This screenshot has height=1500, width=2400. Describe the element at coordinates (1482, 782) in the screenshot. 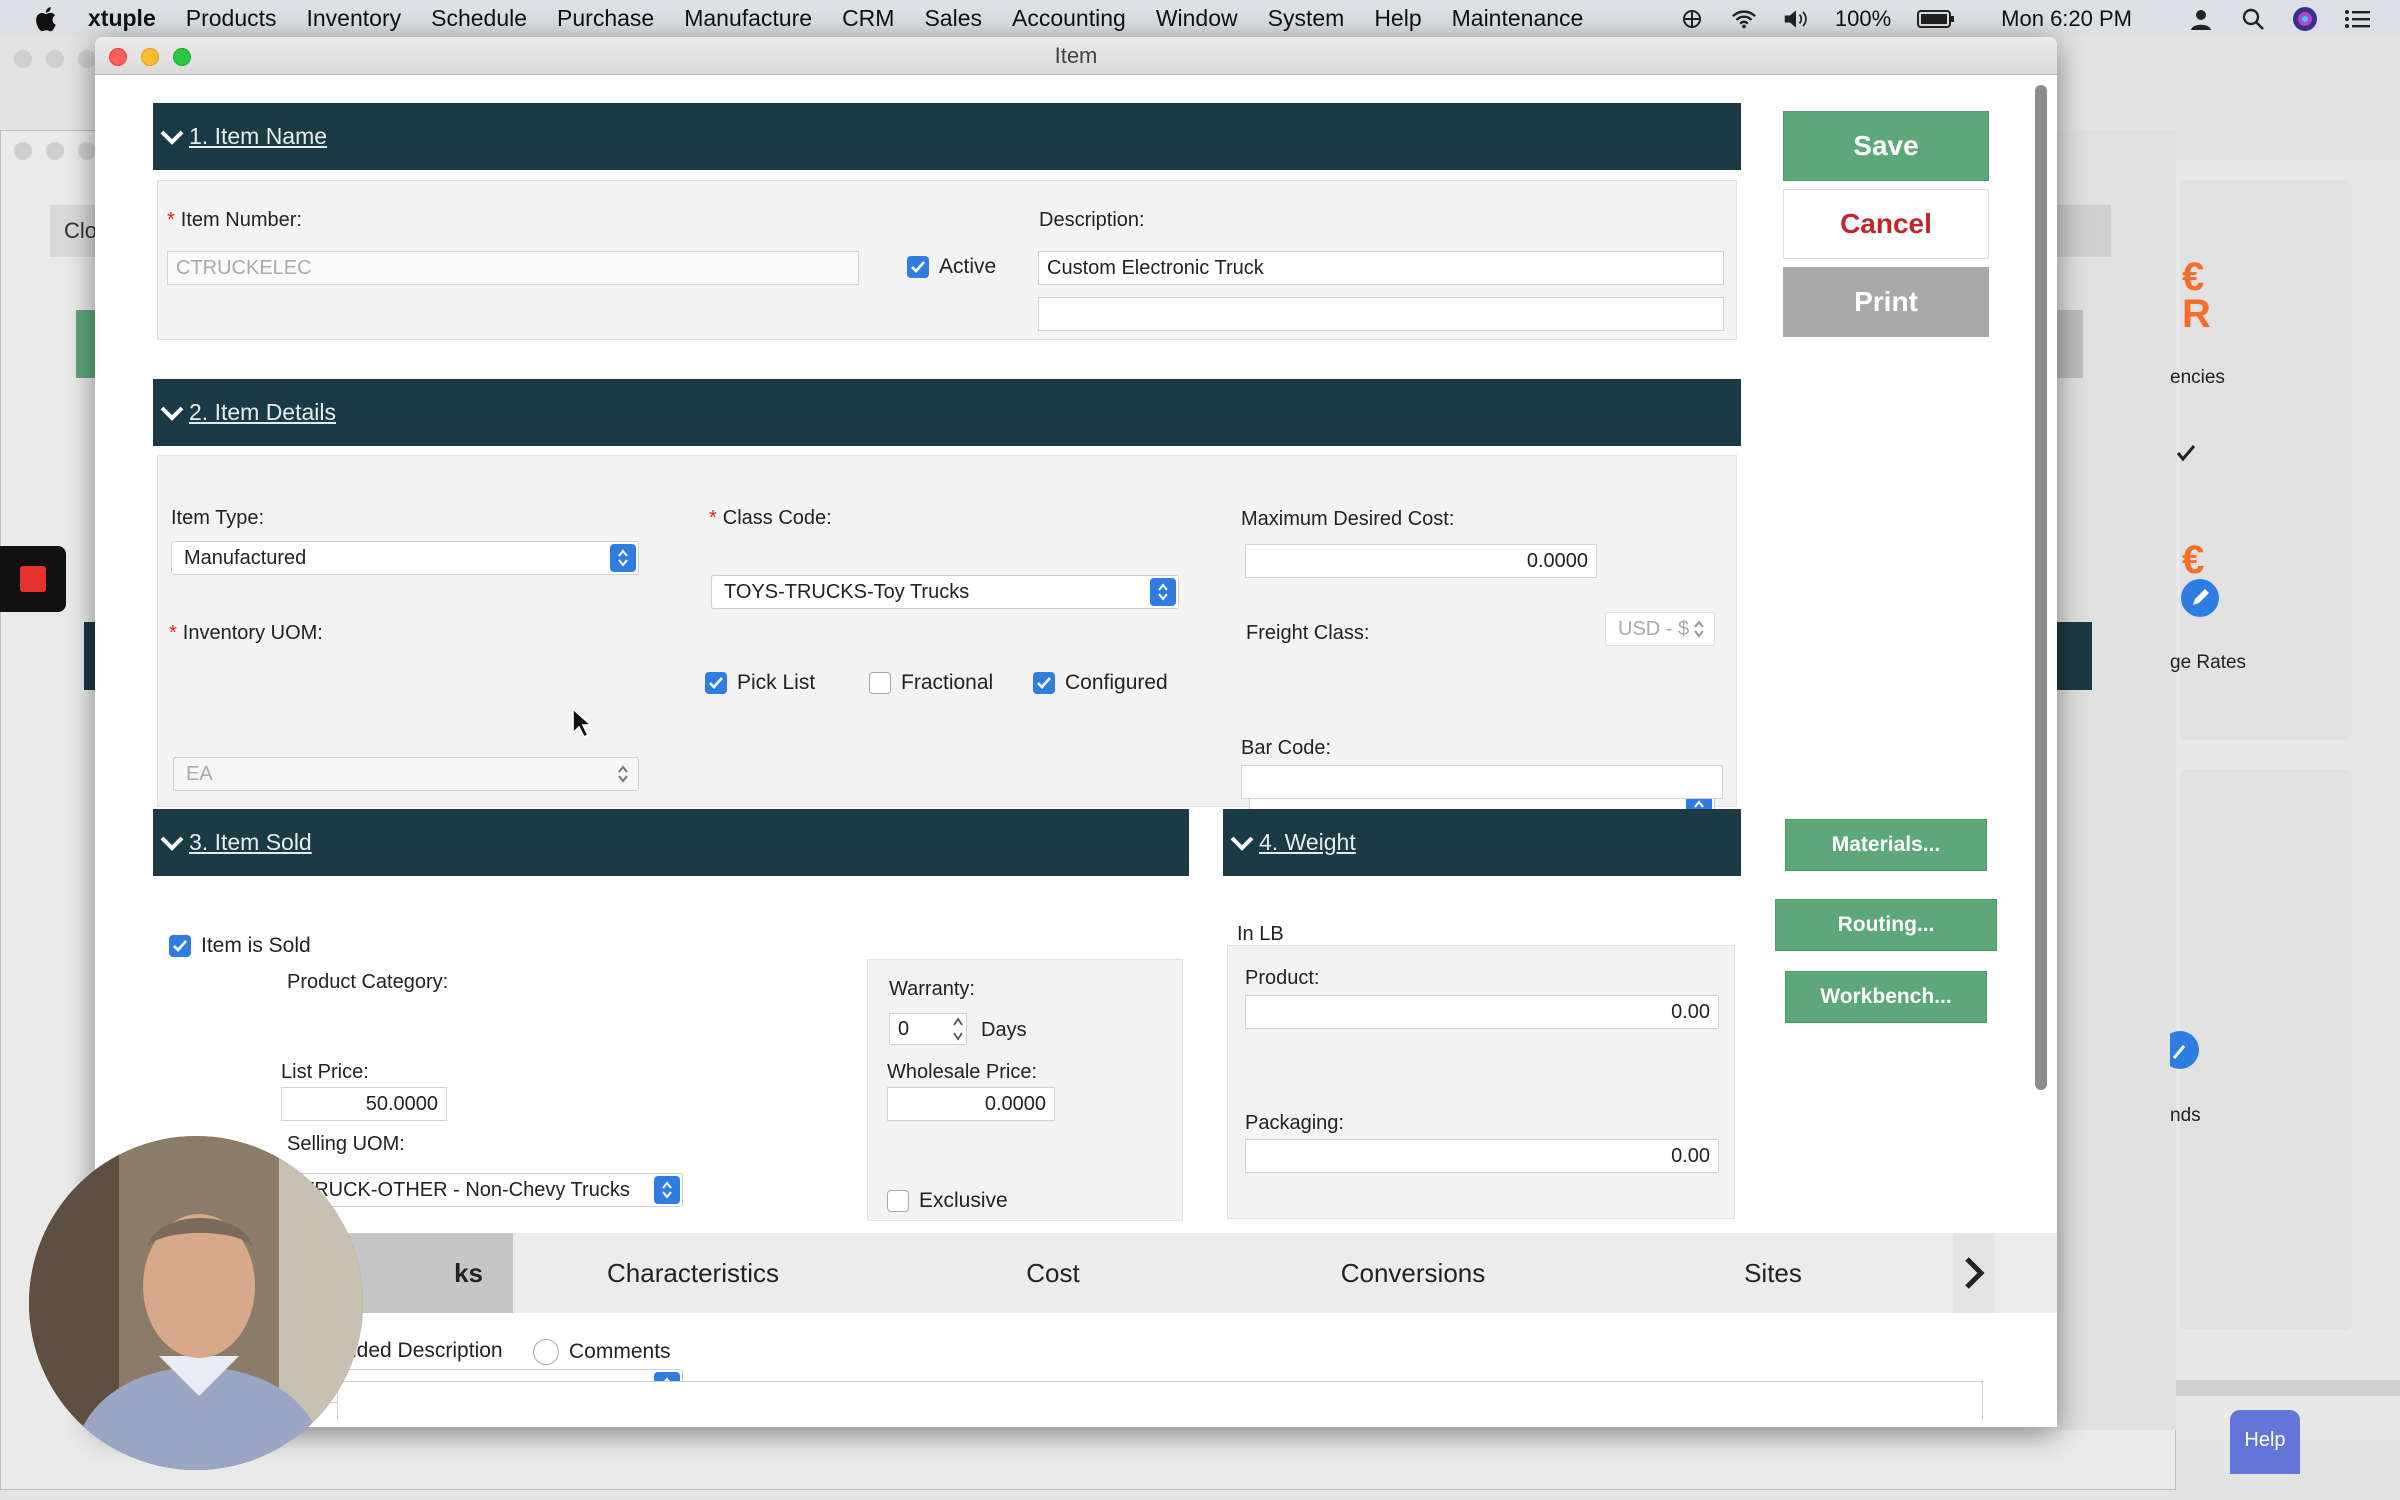

I see `bar-code-field` at that location.